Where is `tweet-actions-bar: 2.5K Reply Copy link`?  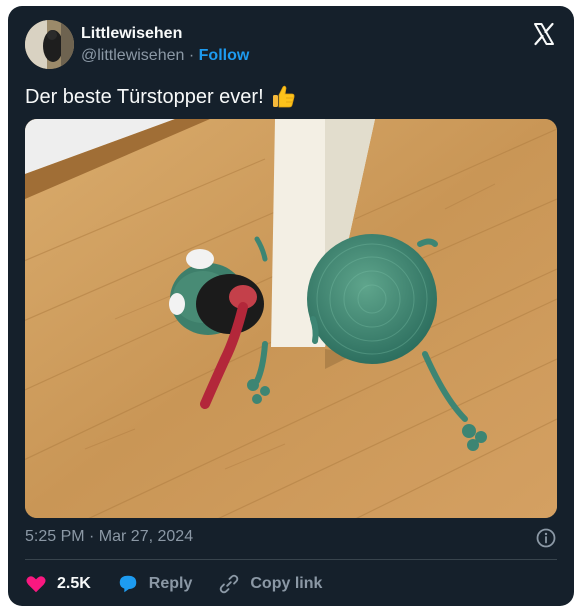 tweet-actions-bar: 2.5K Reply Copy link is located at coordinates (186, 584).